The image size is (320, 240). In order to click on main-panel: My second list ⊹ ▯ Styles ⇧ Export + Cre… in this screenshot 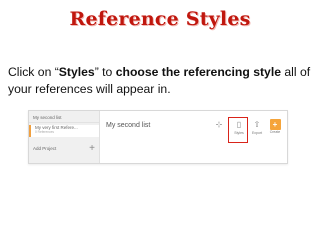, I will do `click(193, 137)`.